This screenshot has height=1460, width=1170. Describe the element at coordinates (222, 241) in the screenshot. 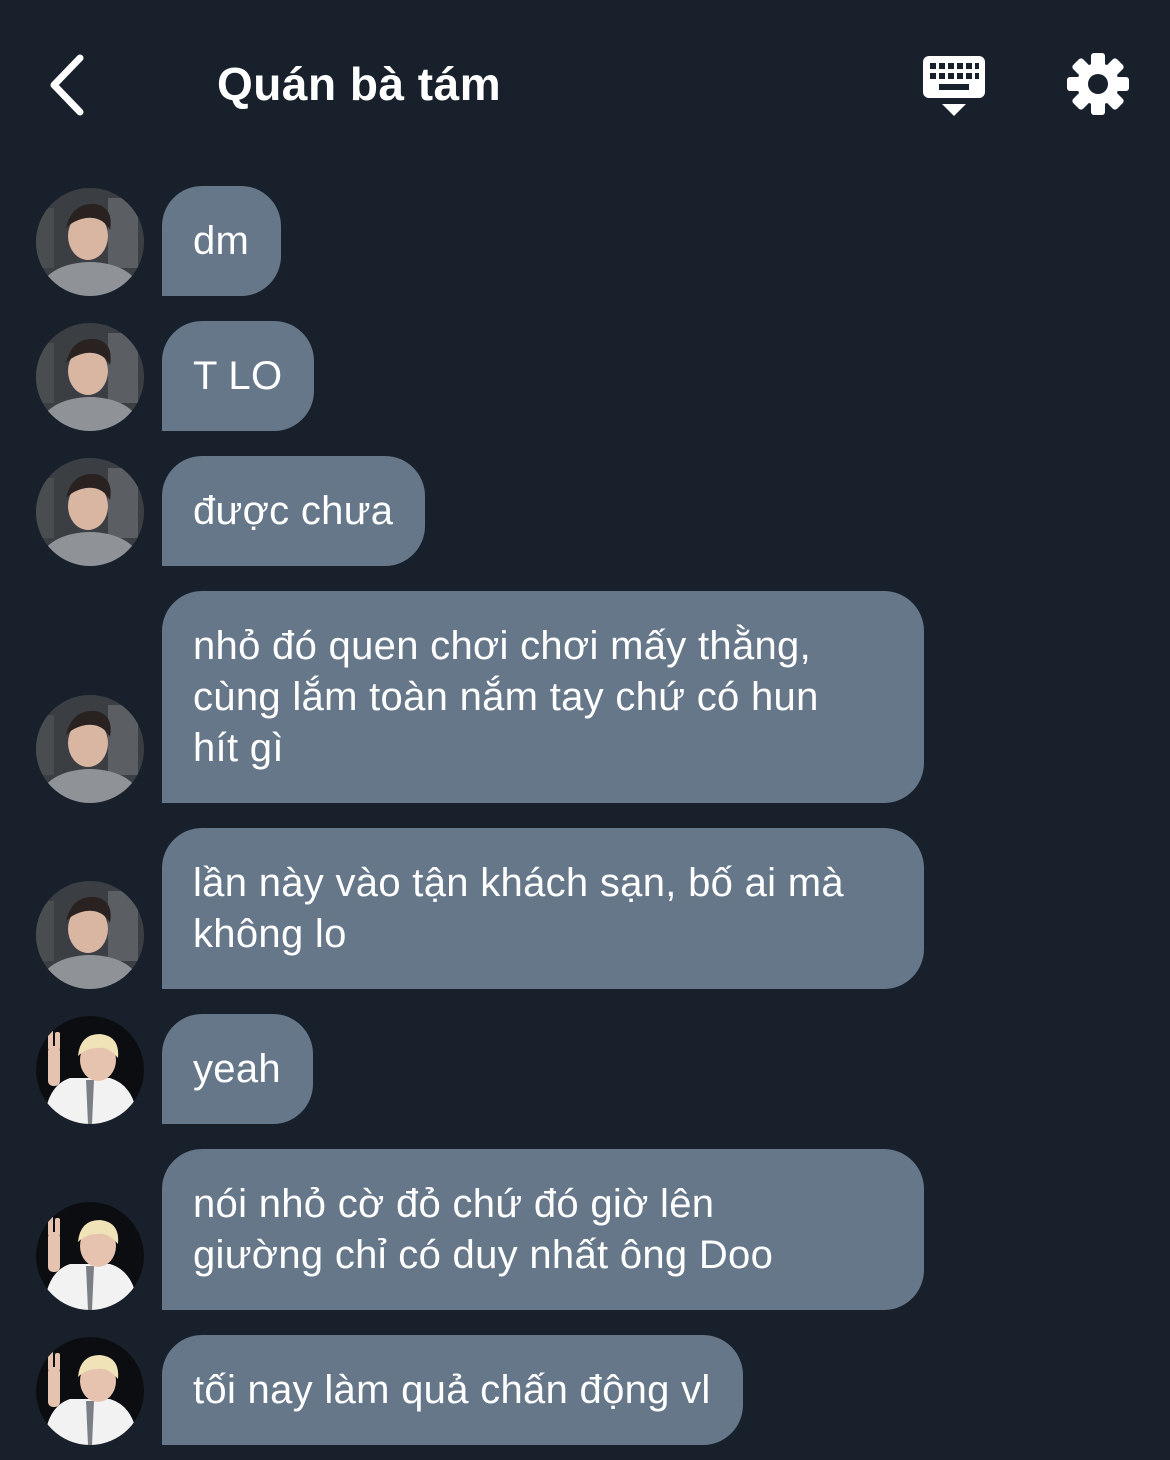

I see `message-bubble: dm` at that location.